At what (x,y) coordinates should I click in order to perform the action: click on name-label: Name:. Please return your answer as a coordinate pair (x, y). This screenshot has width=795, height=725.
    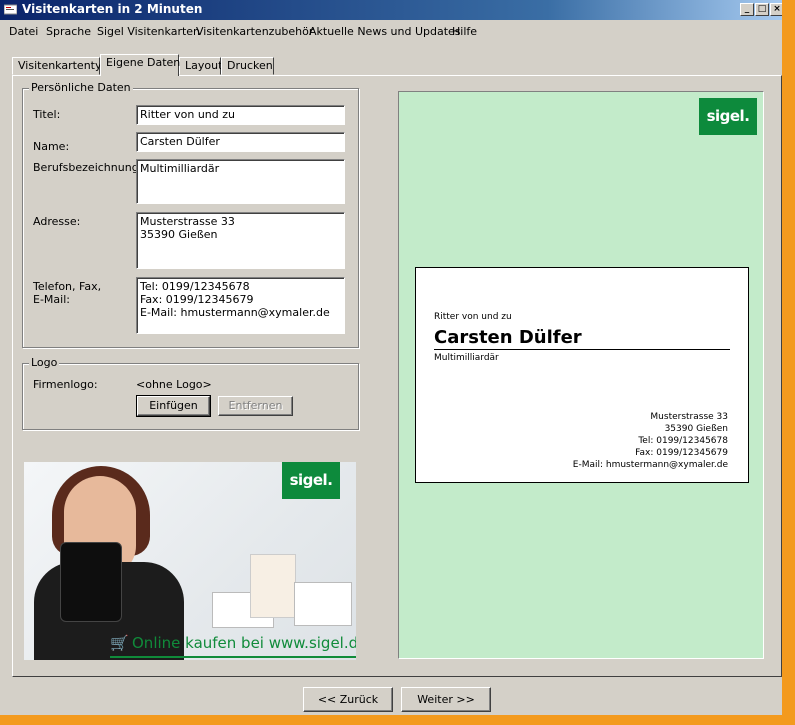
    Looking at the image, I should click on (51, 146).